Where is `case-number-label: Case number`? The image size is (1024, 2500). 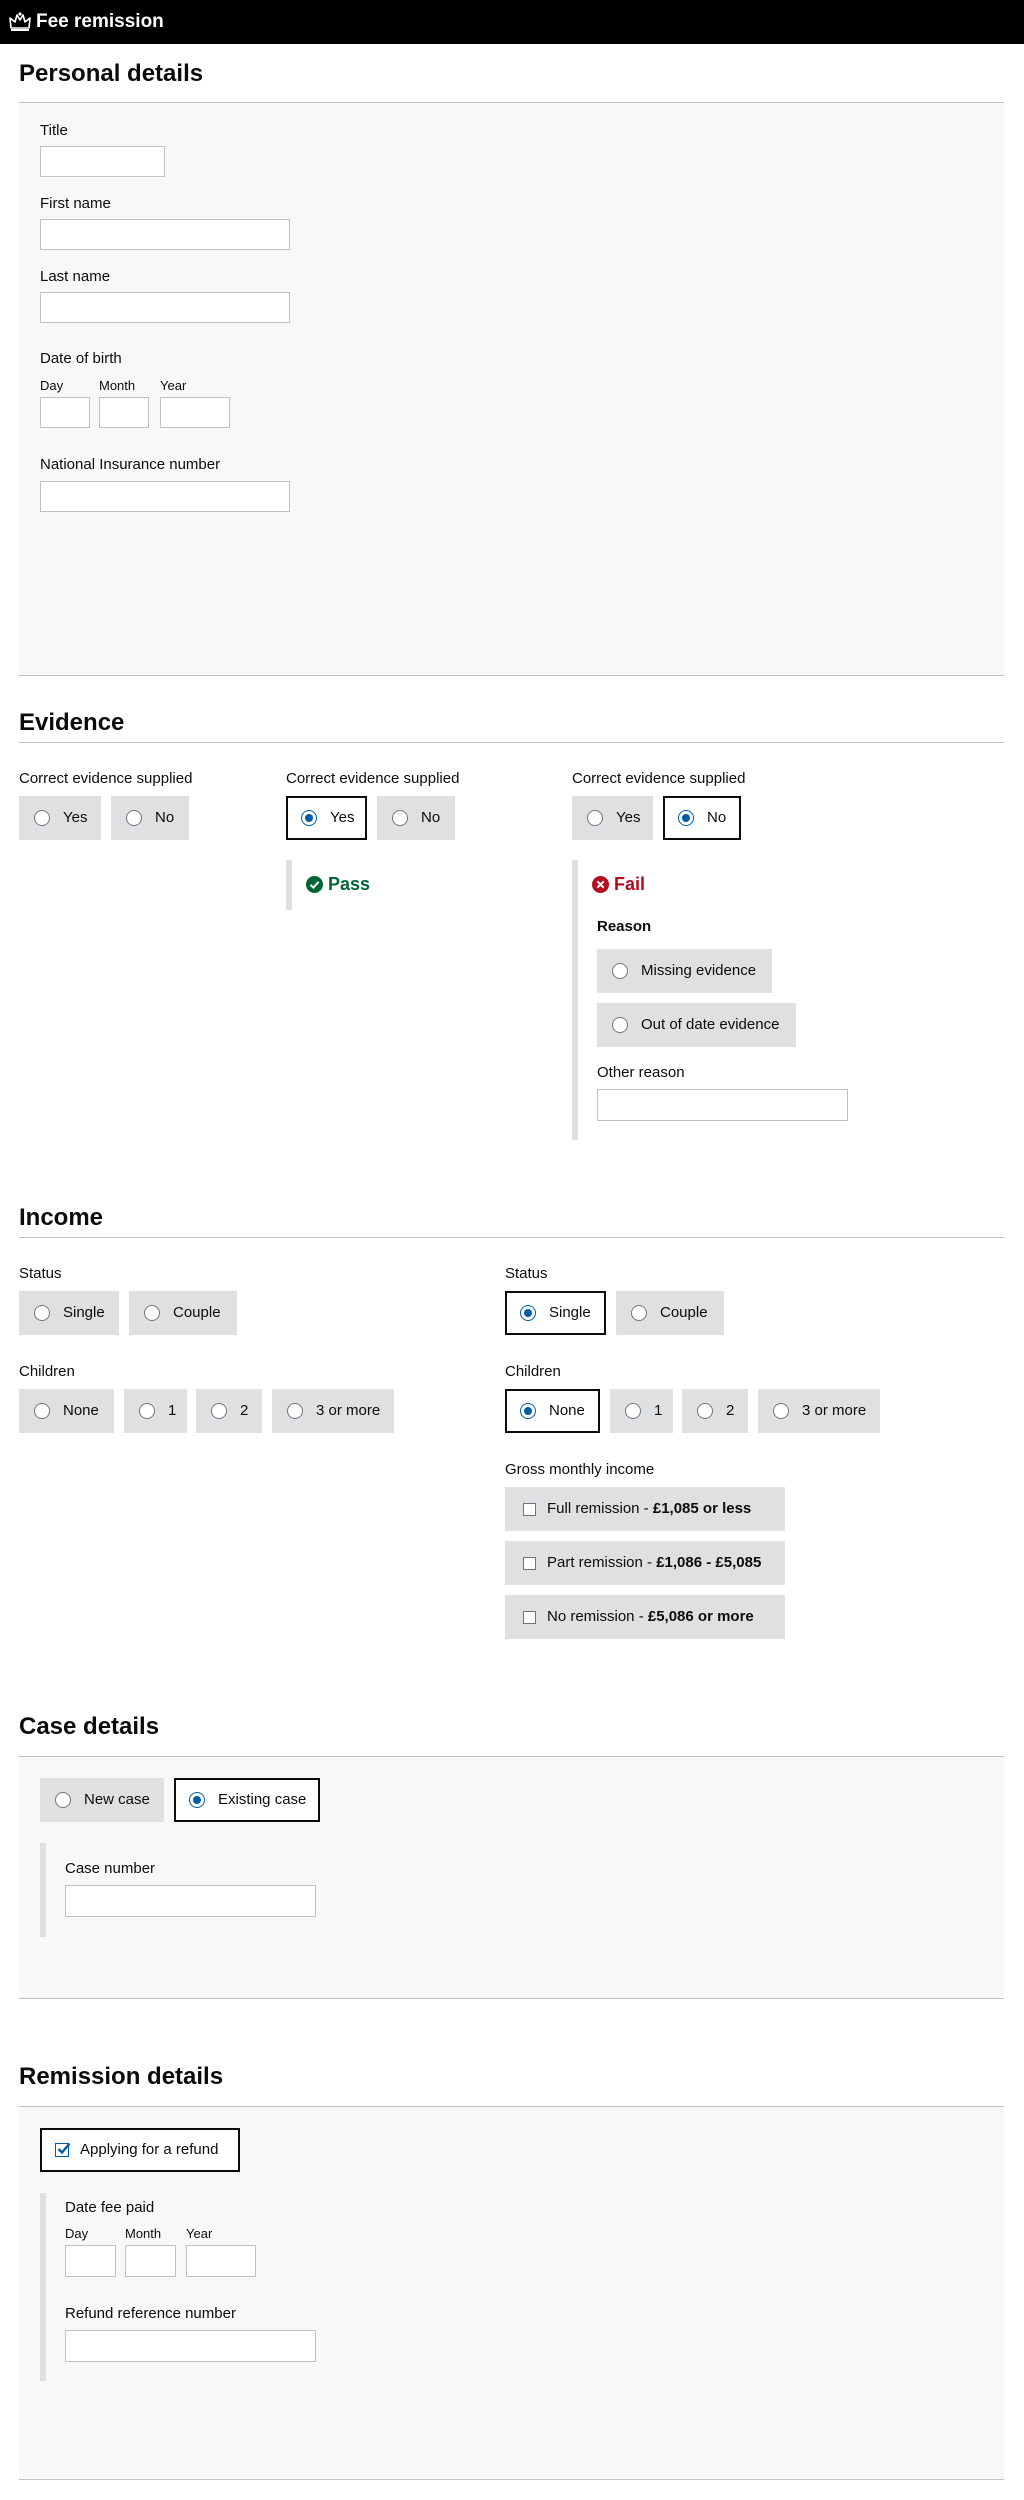
case-number-label: Case number is located at coordinates (110, 1868).